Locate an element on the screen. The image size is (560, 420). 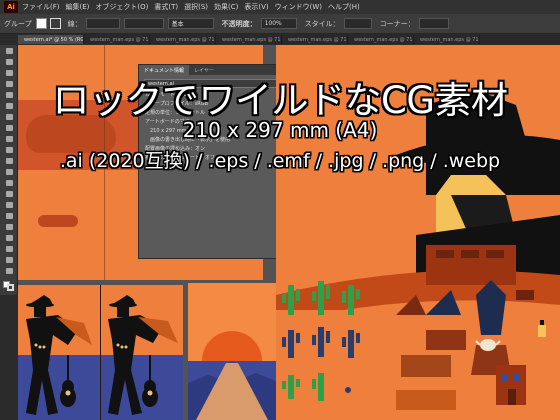
brush-label: 基本 is located at coordinates (177, 24).